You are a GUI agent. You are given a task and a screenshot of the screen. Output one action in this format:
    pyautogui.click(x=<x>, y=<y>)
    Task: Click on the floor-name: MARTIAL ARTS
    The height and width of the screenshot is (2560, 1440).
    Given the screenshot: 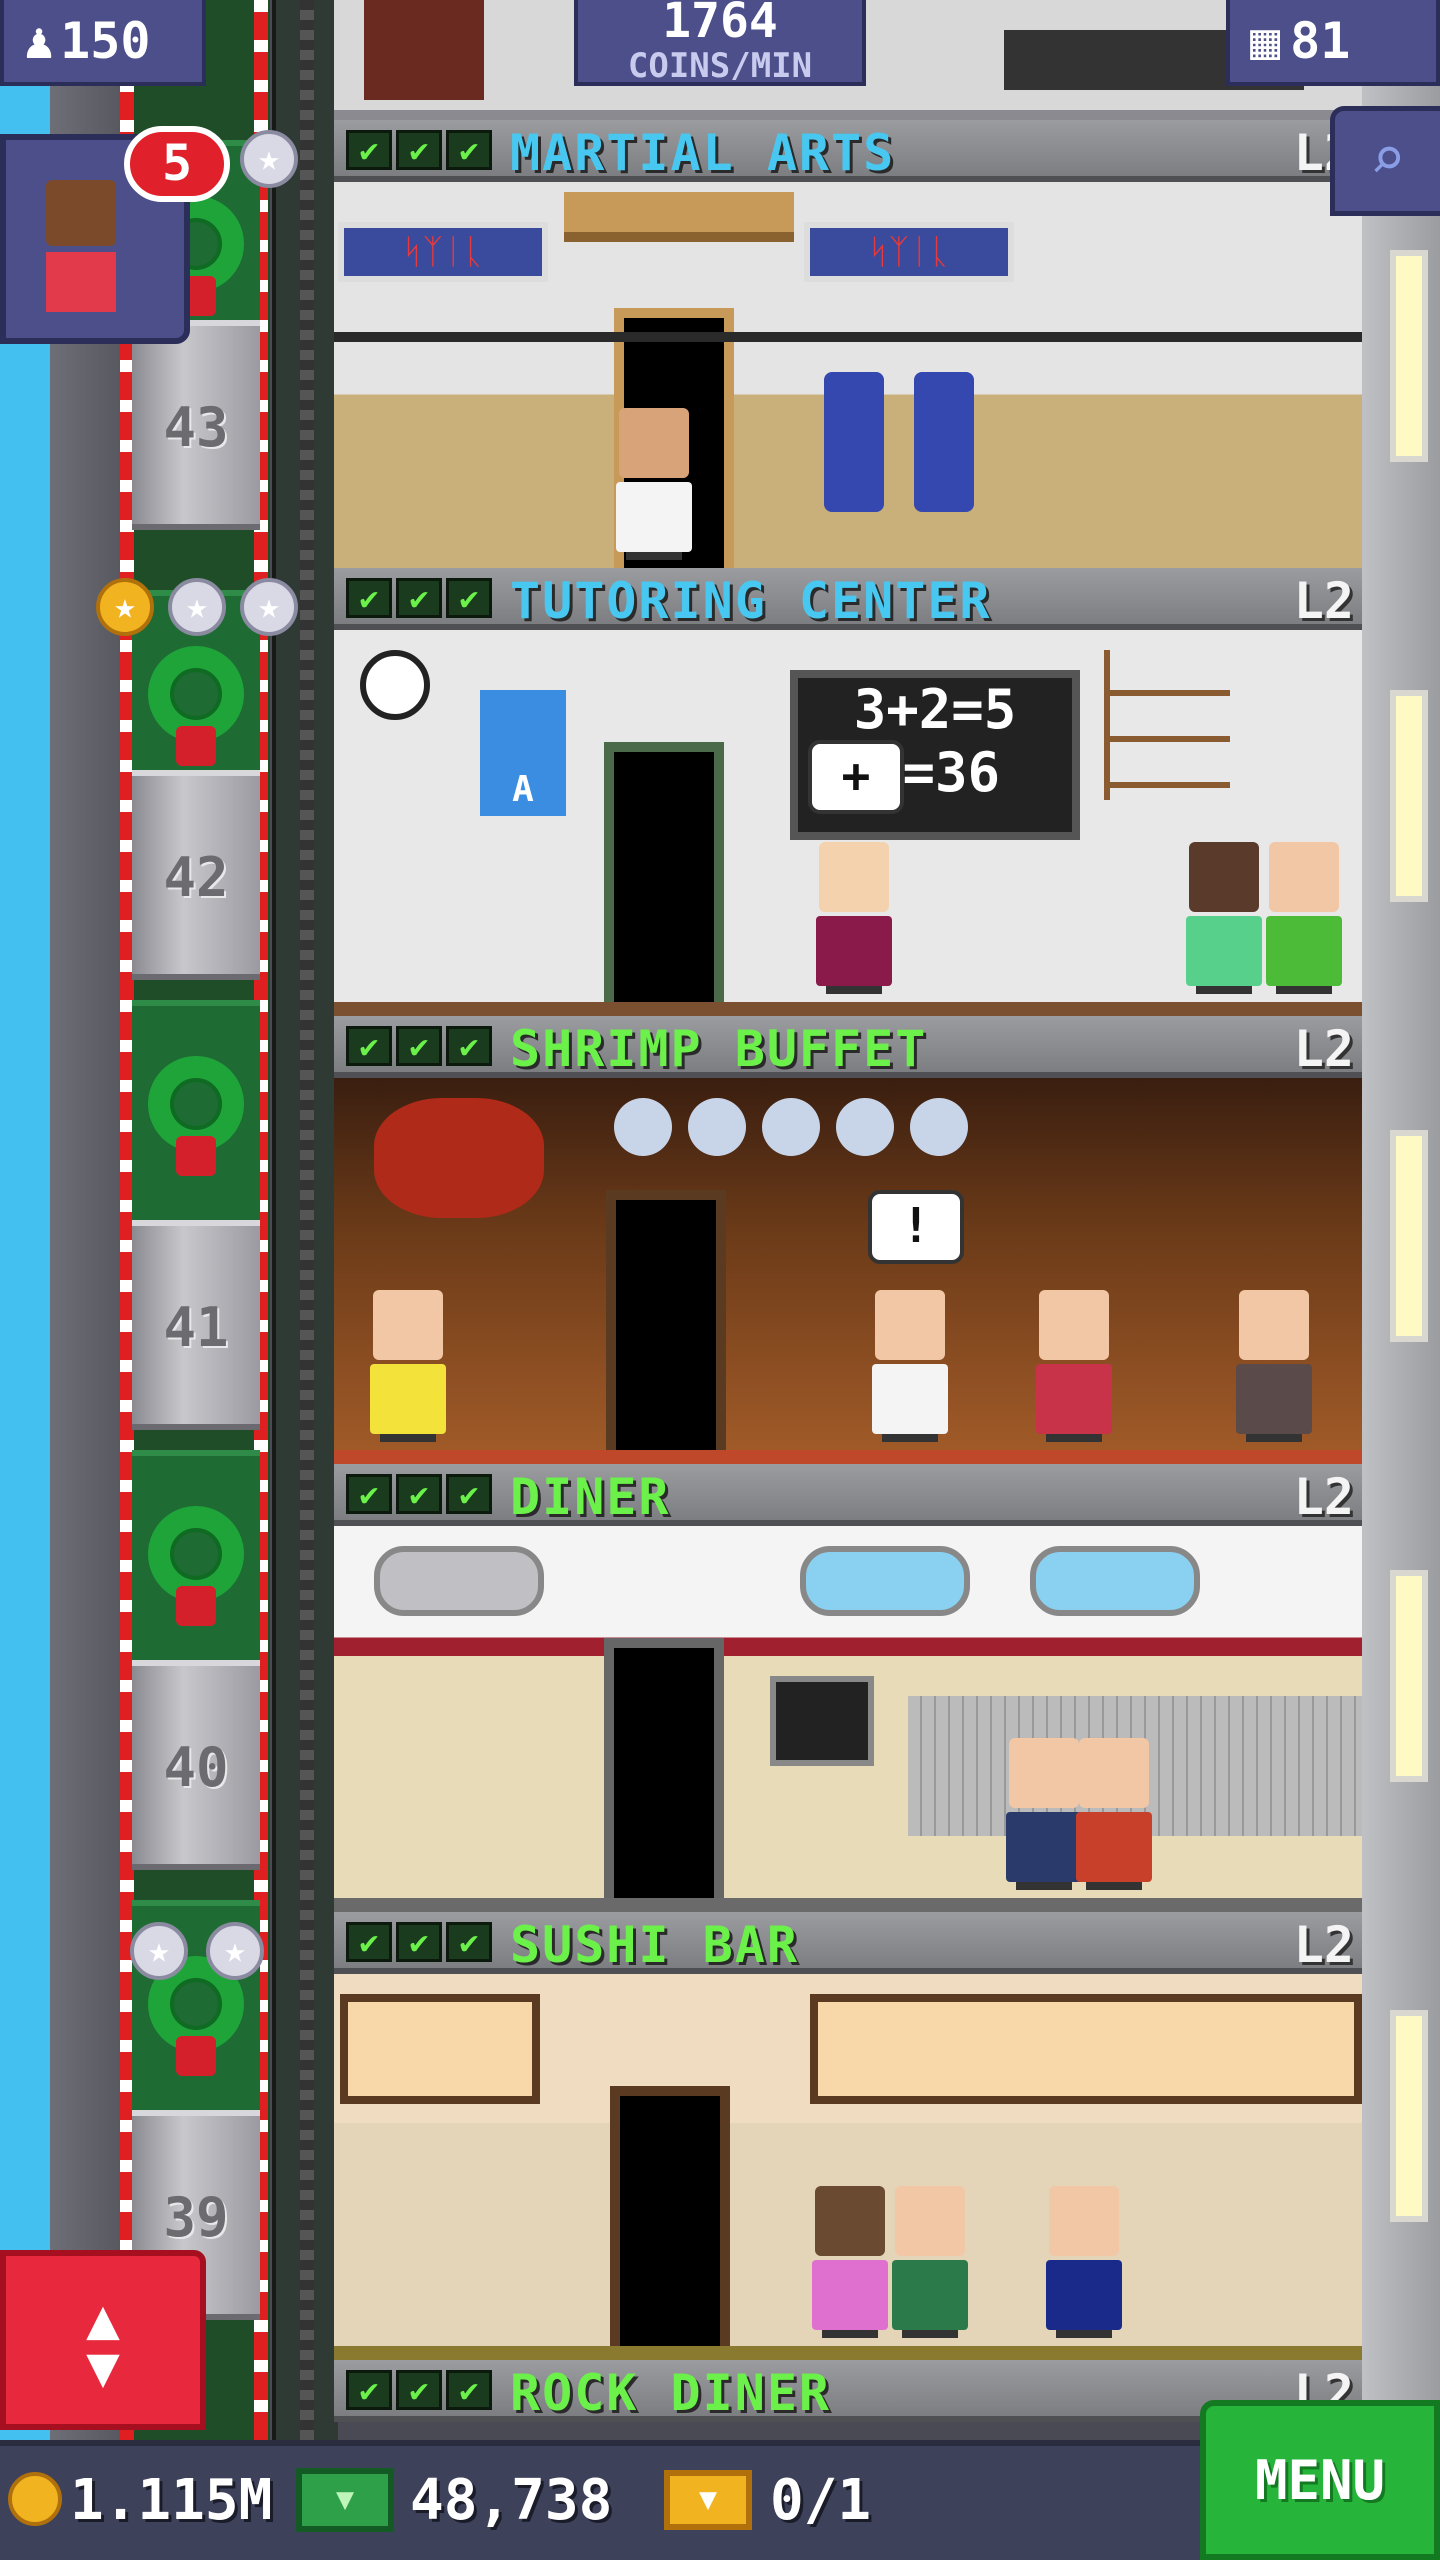 What is the action you would take?
    pyautogui.click(x=703, y=153)
    